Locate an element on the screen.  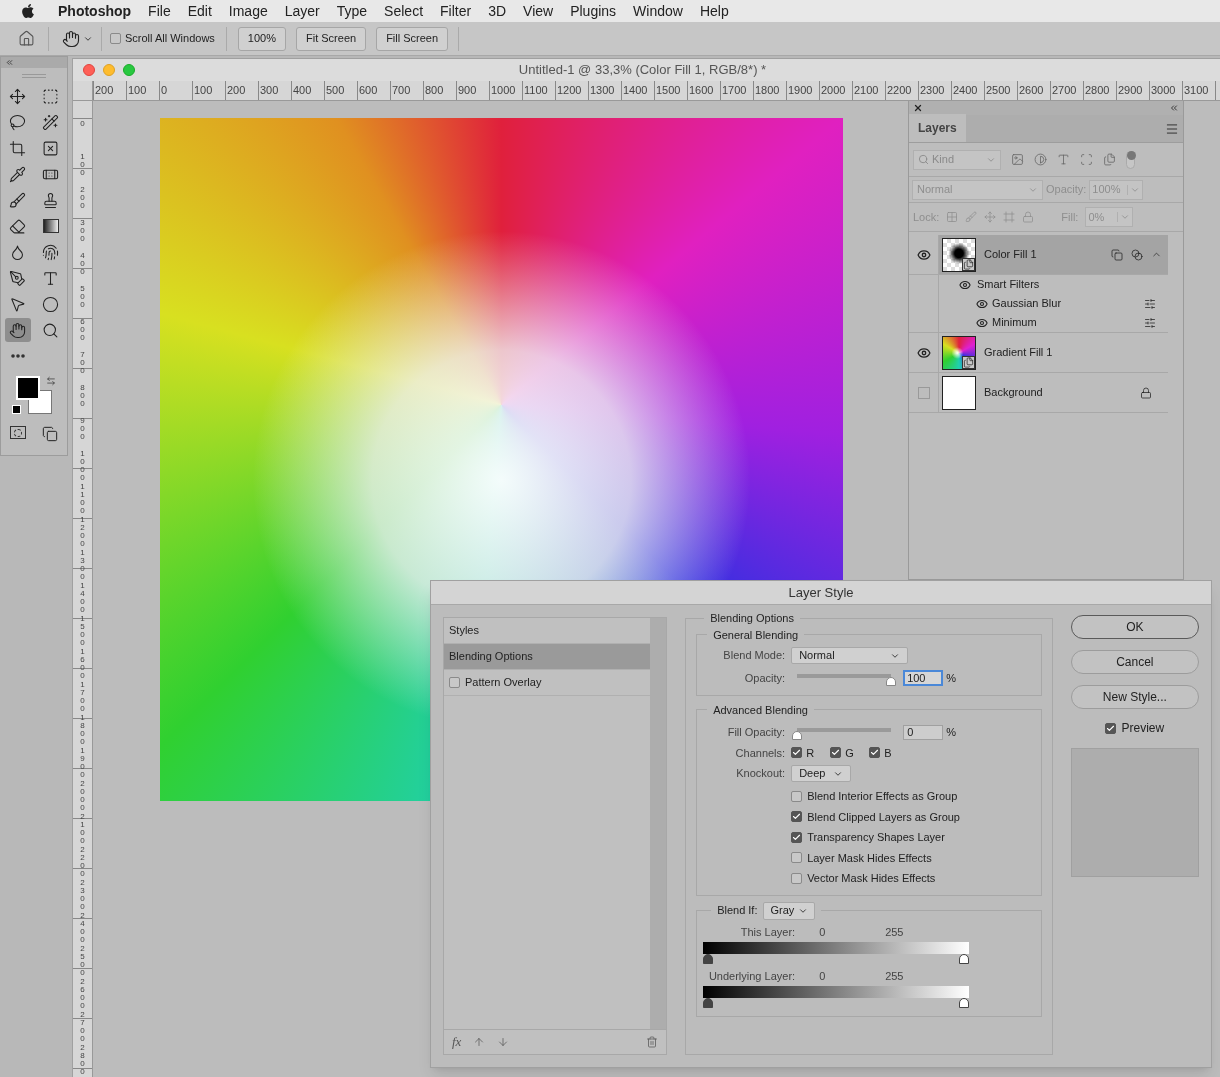
blend-if-label: Blend If: is located at coordinates (737, 911).